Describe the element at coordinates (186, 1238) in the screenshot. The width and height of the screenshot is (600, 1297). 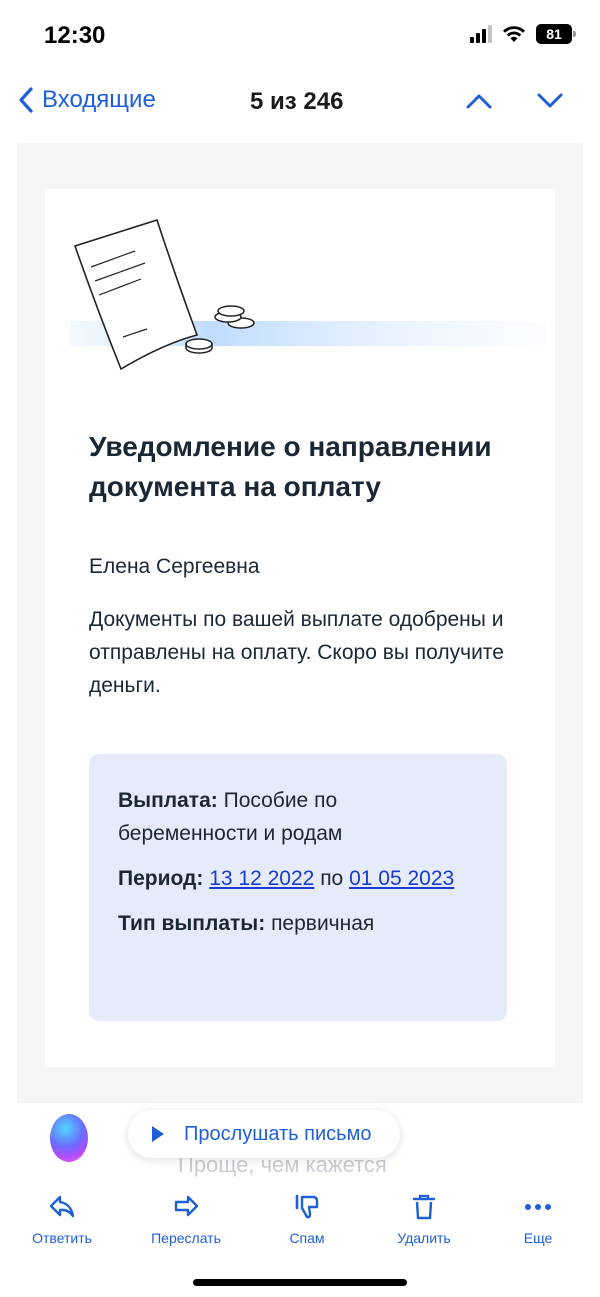
I see `forward-label: Переслать` at that location.